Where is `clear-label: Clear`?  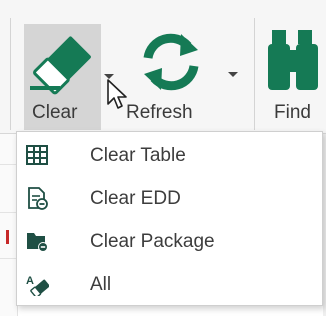
clear-label: Clear is located at coordinates (55, 112).